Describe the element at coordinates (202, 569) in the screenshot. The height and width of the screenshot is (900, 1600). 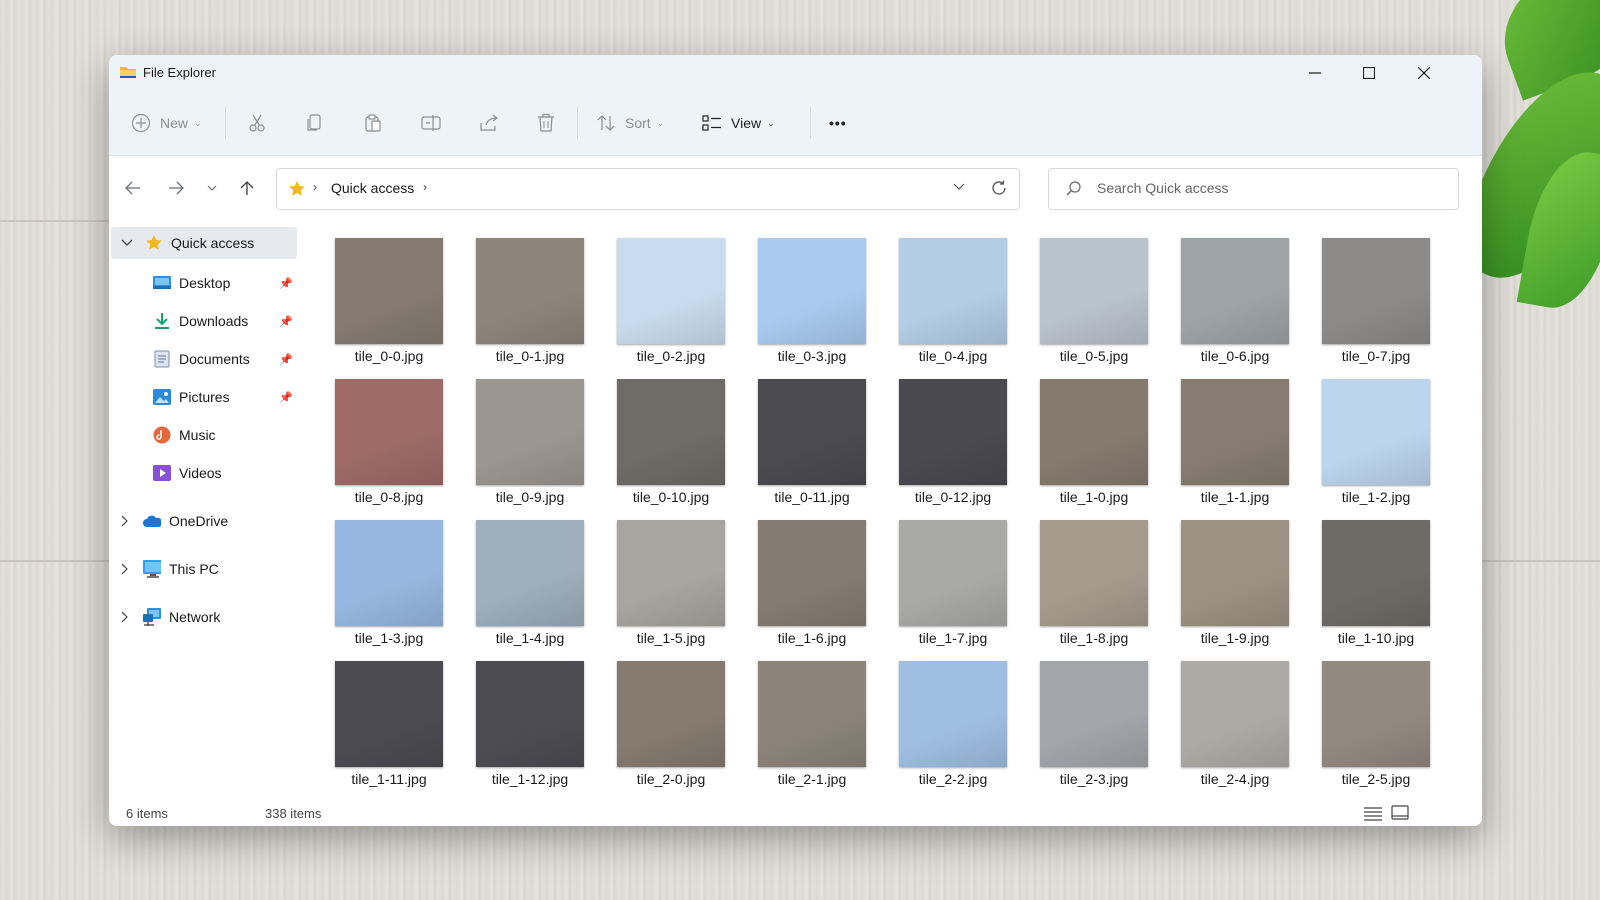
I see `sidebar-item-this-pc: This PC` at that location.